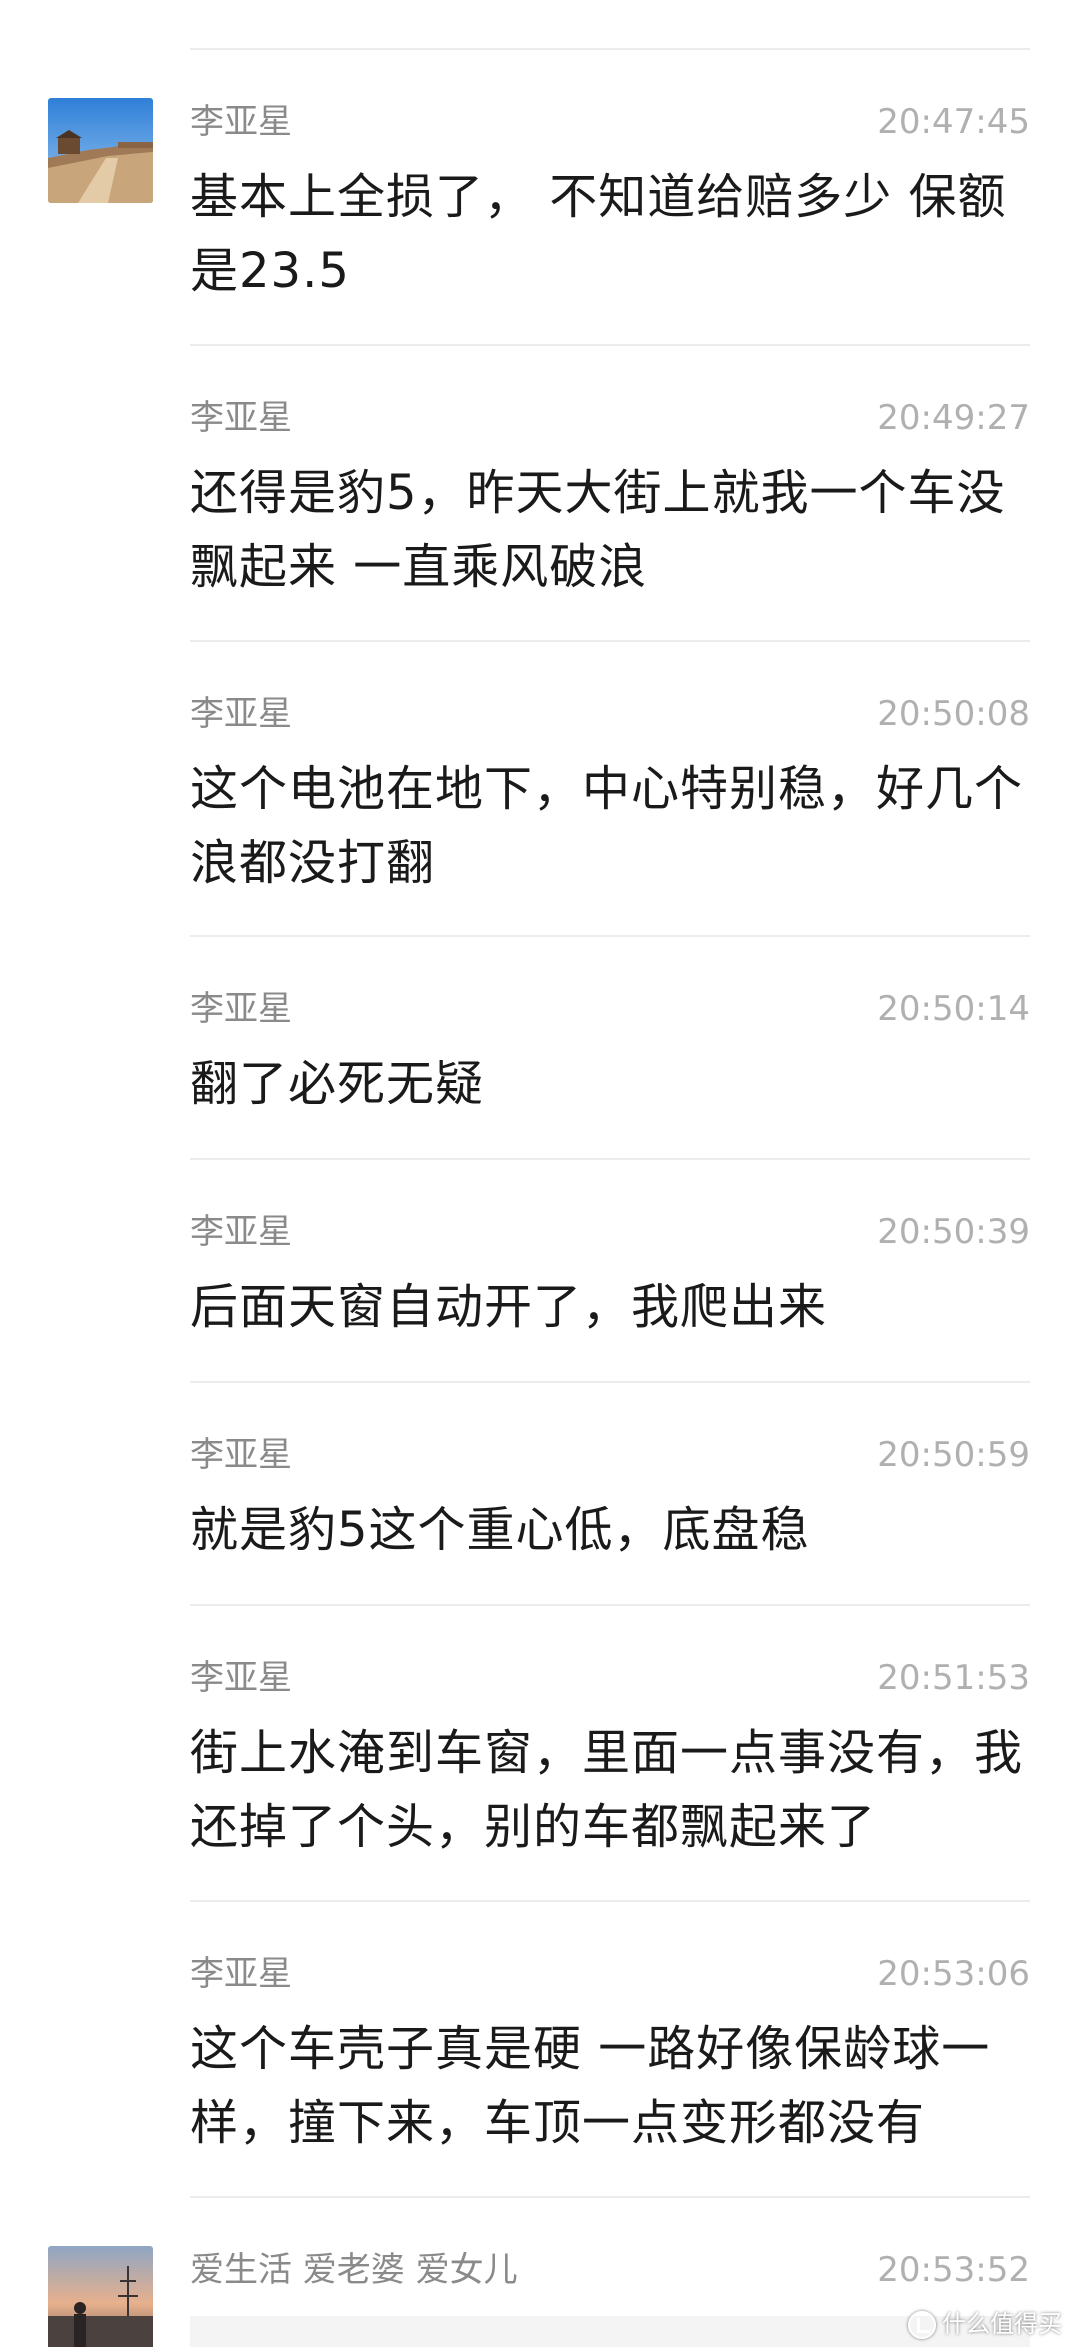 The image size is (1080, 2347). What do you see at coordinates (953, 1232) in the screenshot?
I see `message-time: 20:50:39` at bounding box center [953, 1232].